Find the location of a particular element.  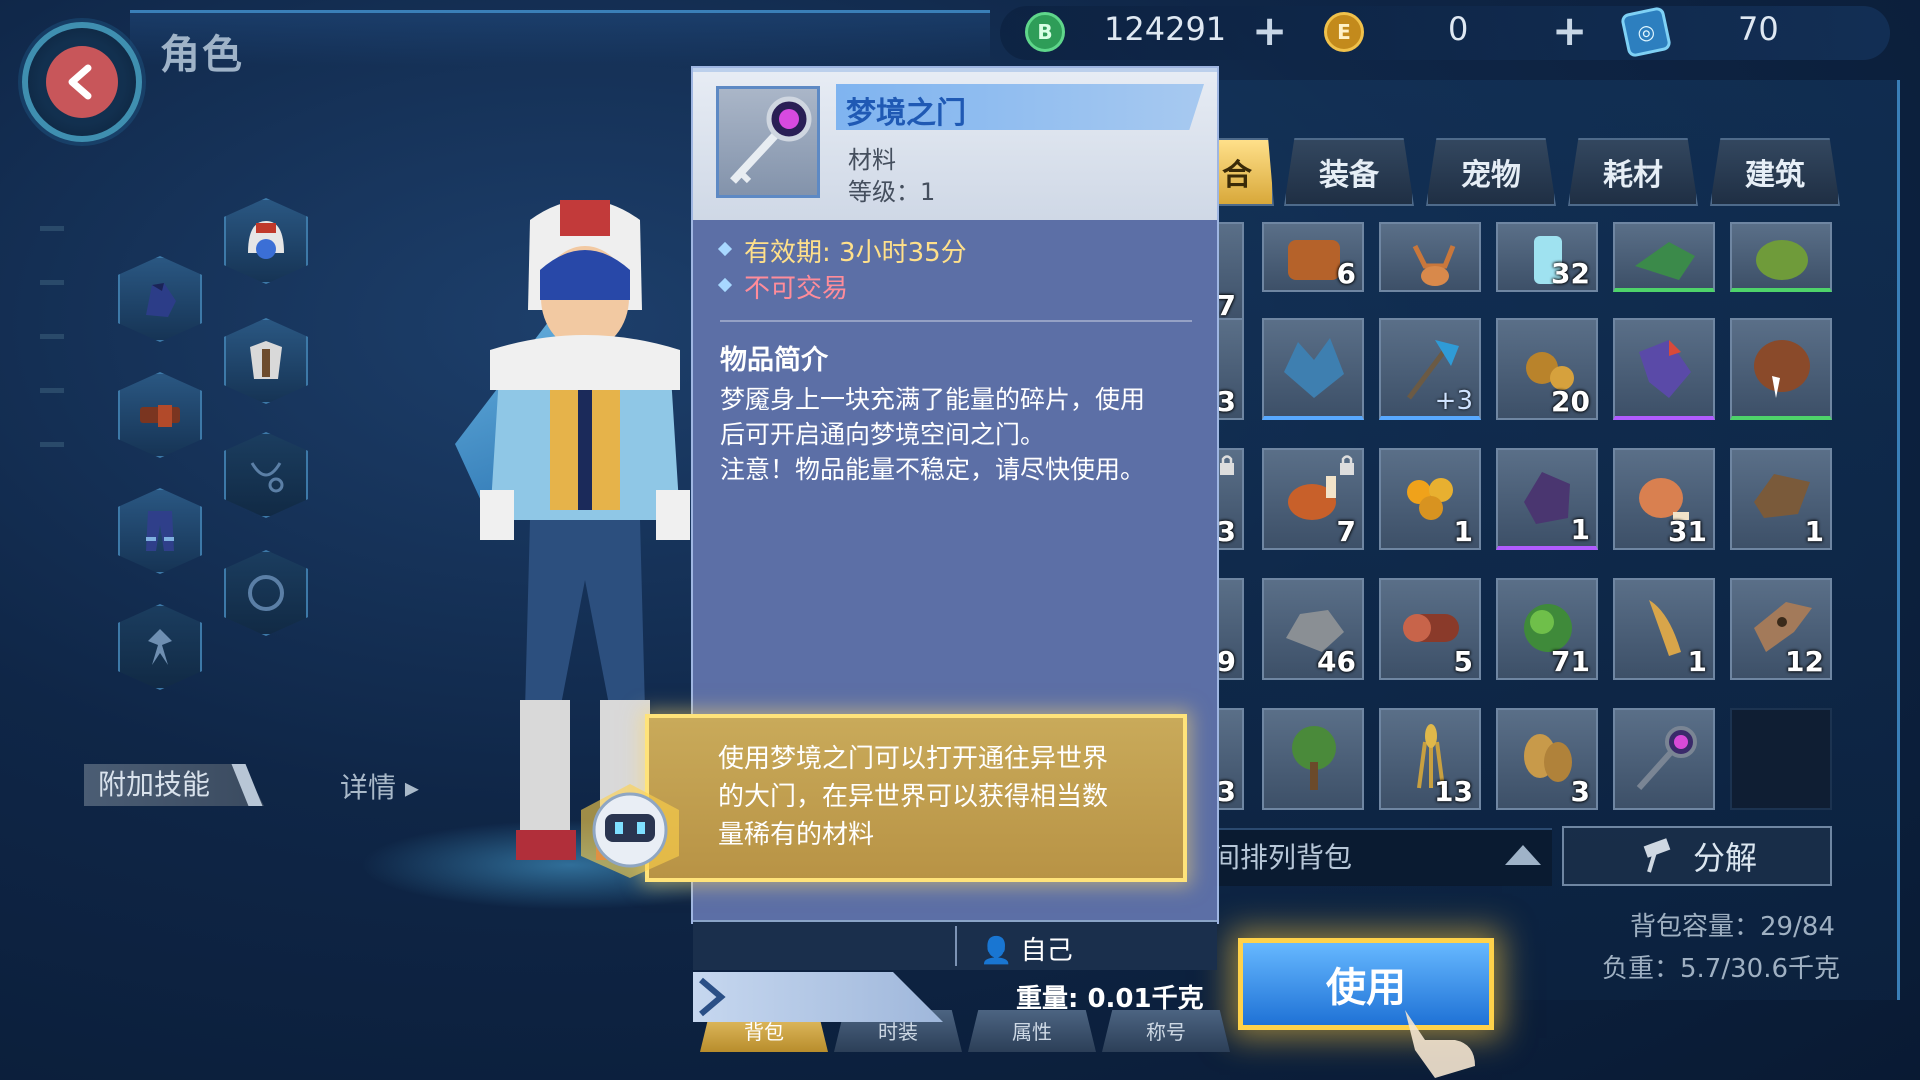

inventory-cell: 20 is located at coordinates (1547, 369).